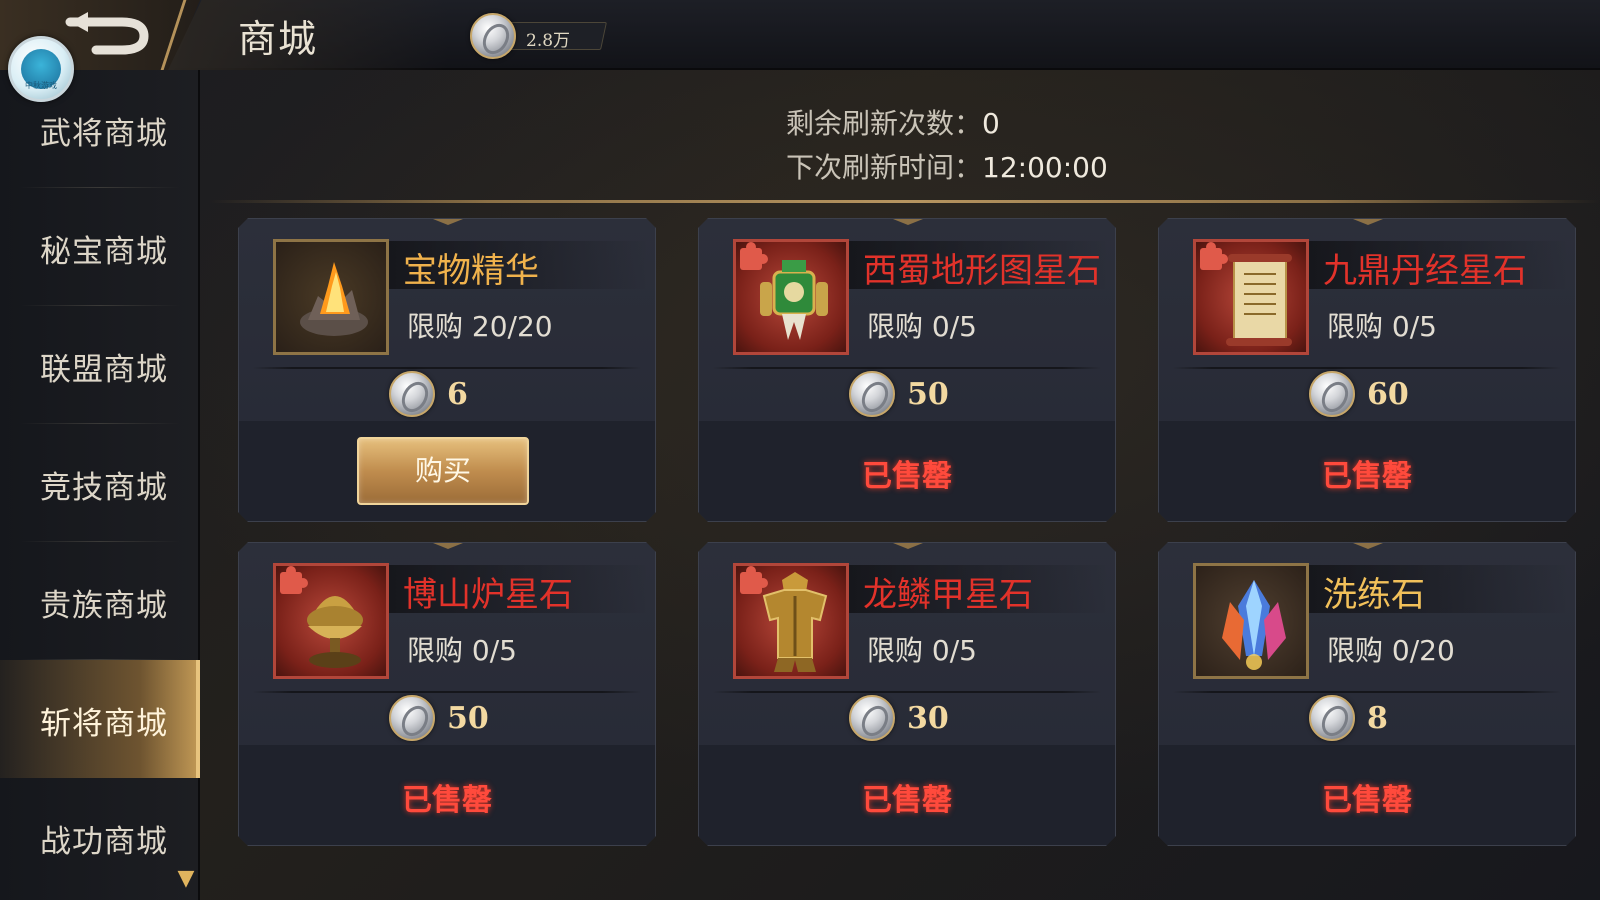 Image resolution: width=1600 pixels, height=900 pixels. I want to click on sidebar-item-label: 斩将商城, so click(104, 724).